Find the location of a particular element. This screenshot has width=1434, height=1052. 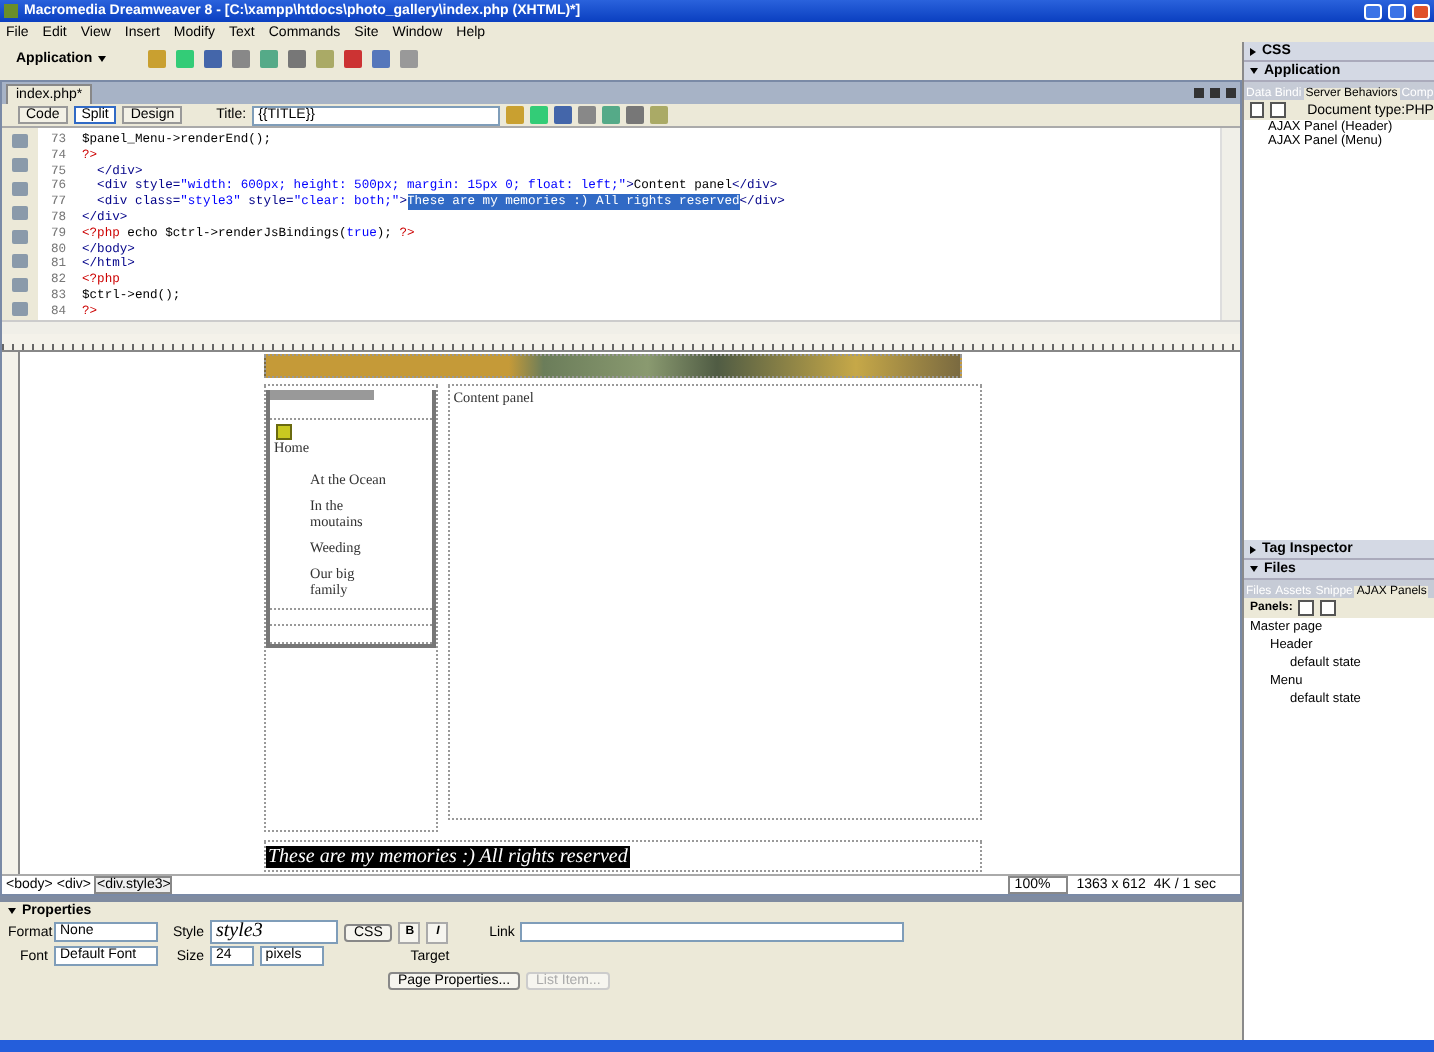

app-icon is located at coordinates (11, 11).